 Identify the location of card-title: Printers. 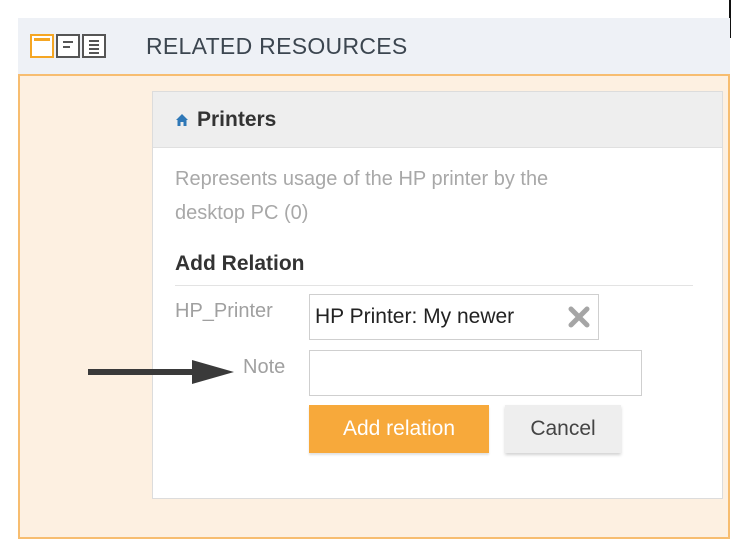
(237, 119).